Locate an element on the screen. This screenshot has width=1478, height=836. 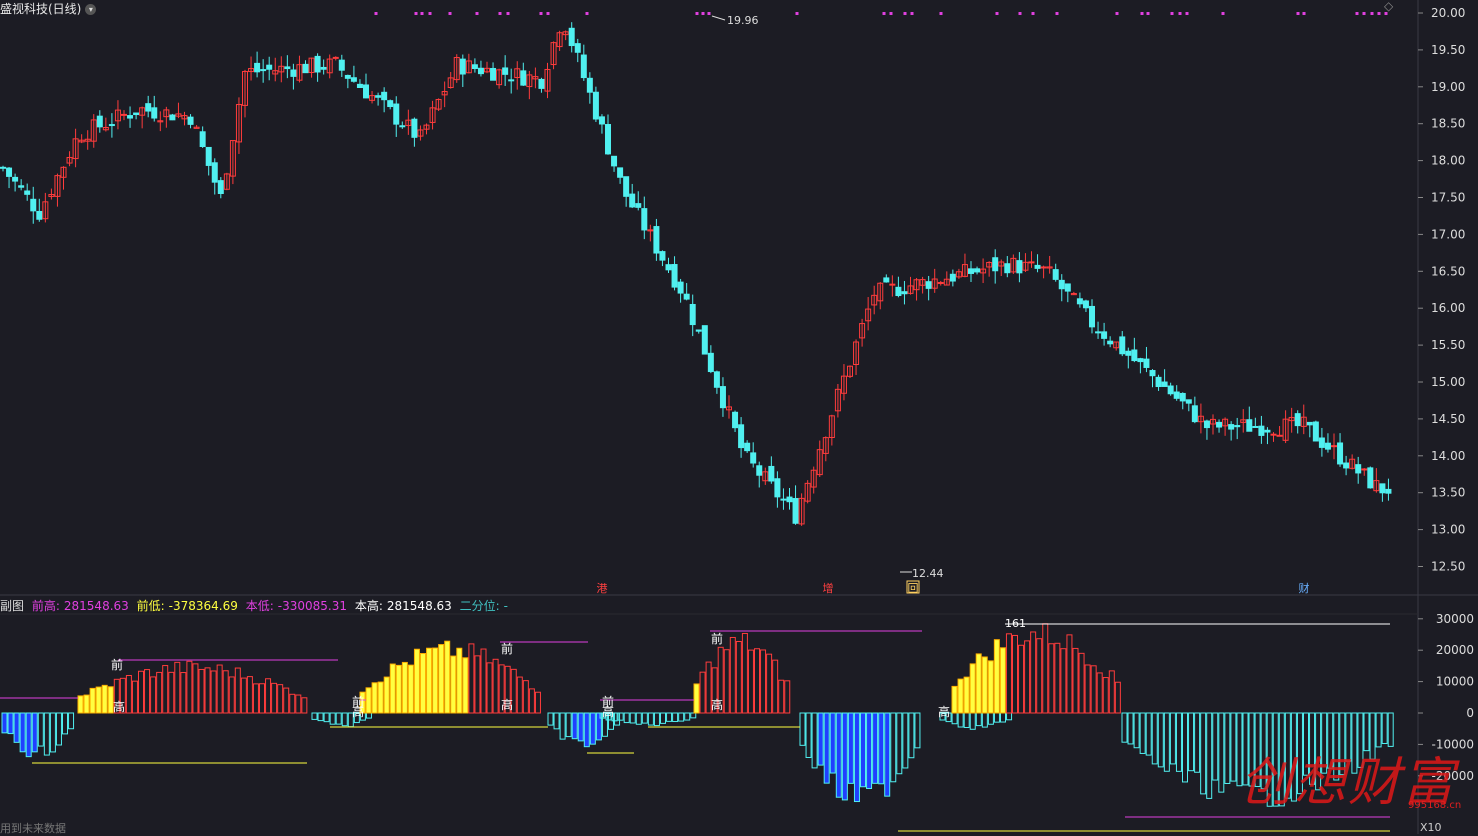
qian-gao-label: 前高: is located at coordinates (45, 606).